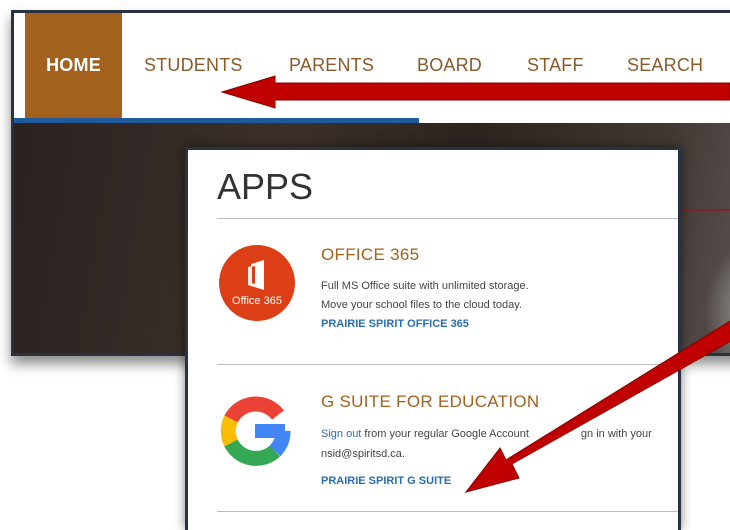  I want to click on nav-board: BOARD, so click(449, 65).